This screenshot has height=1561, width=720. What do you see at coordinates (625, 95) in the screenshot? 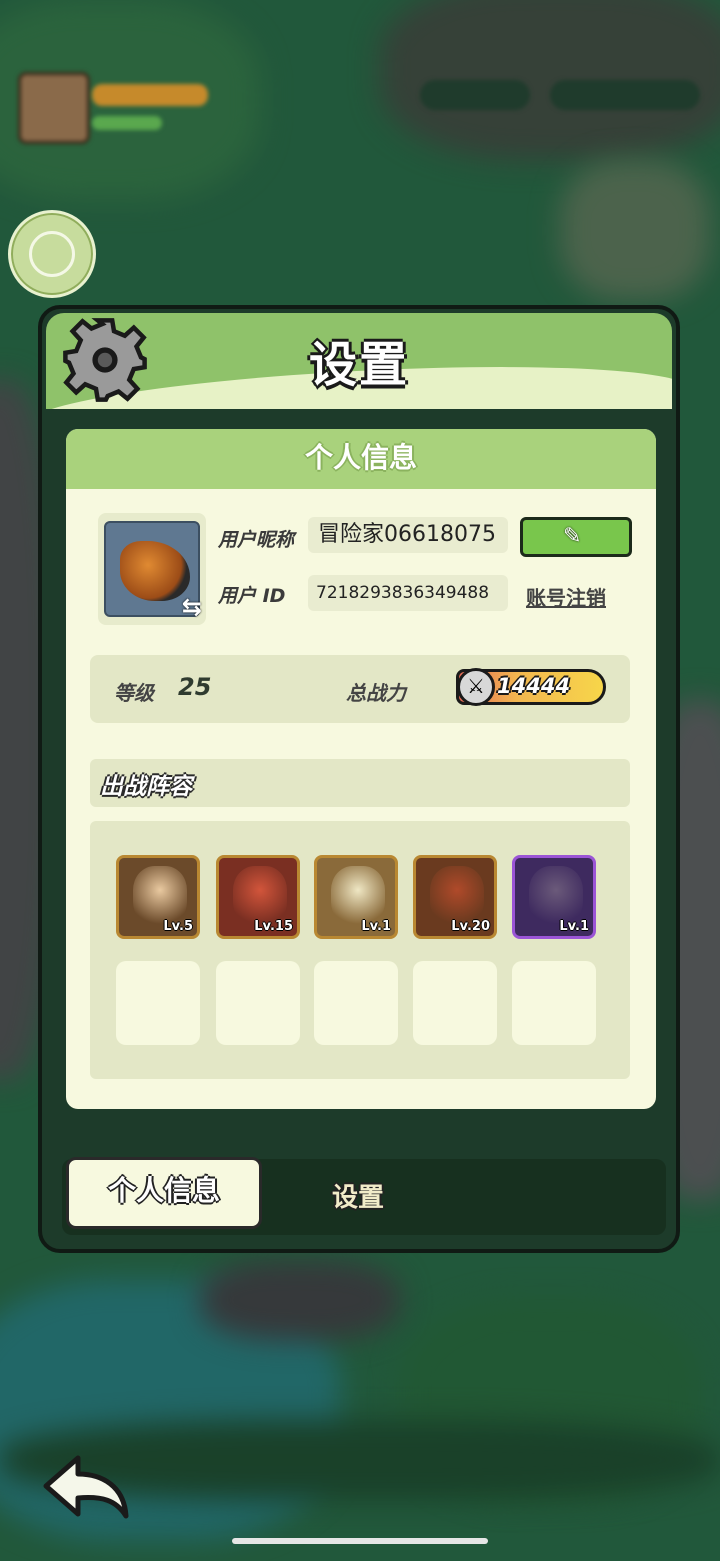
I see `hud-coin-counter` at bounding box center [625, 95].